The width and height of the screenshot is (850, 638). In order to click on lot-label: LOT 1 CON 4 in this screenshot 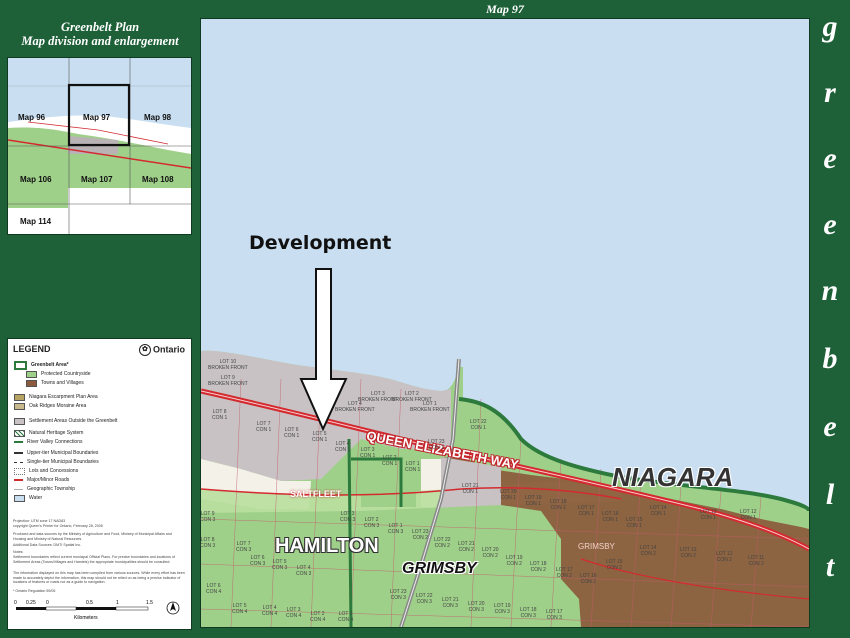, I will do `click(346, 617)`.